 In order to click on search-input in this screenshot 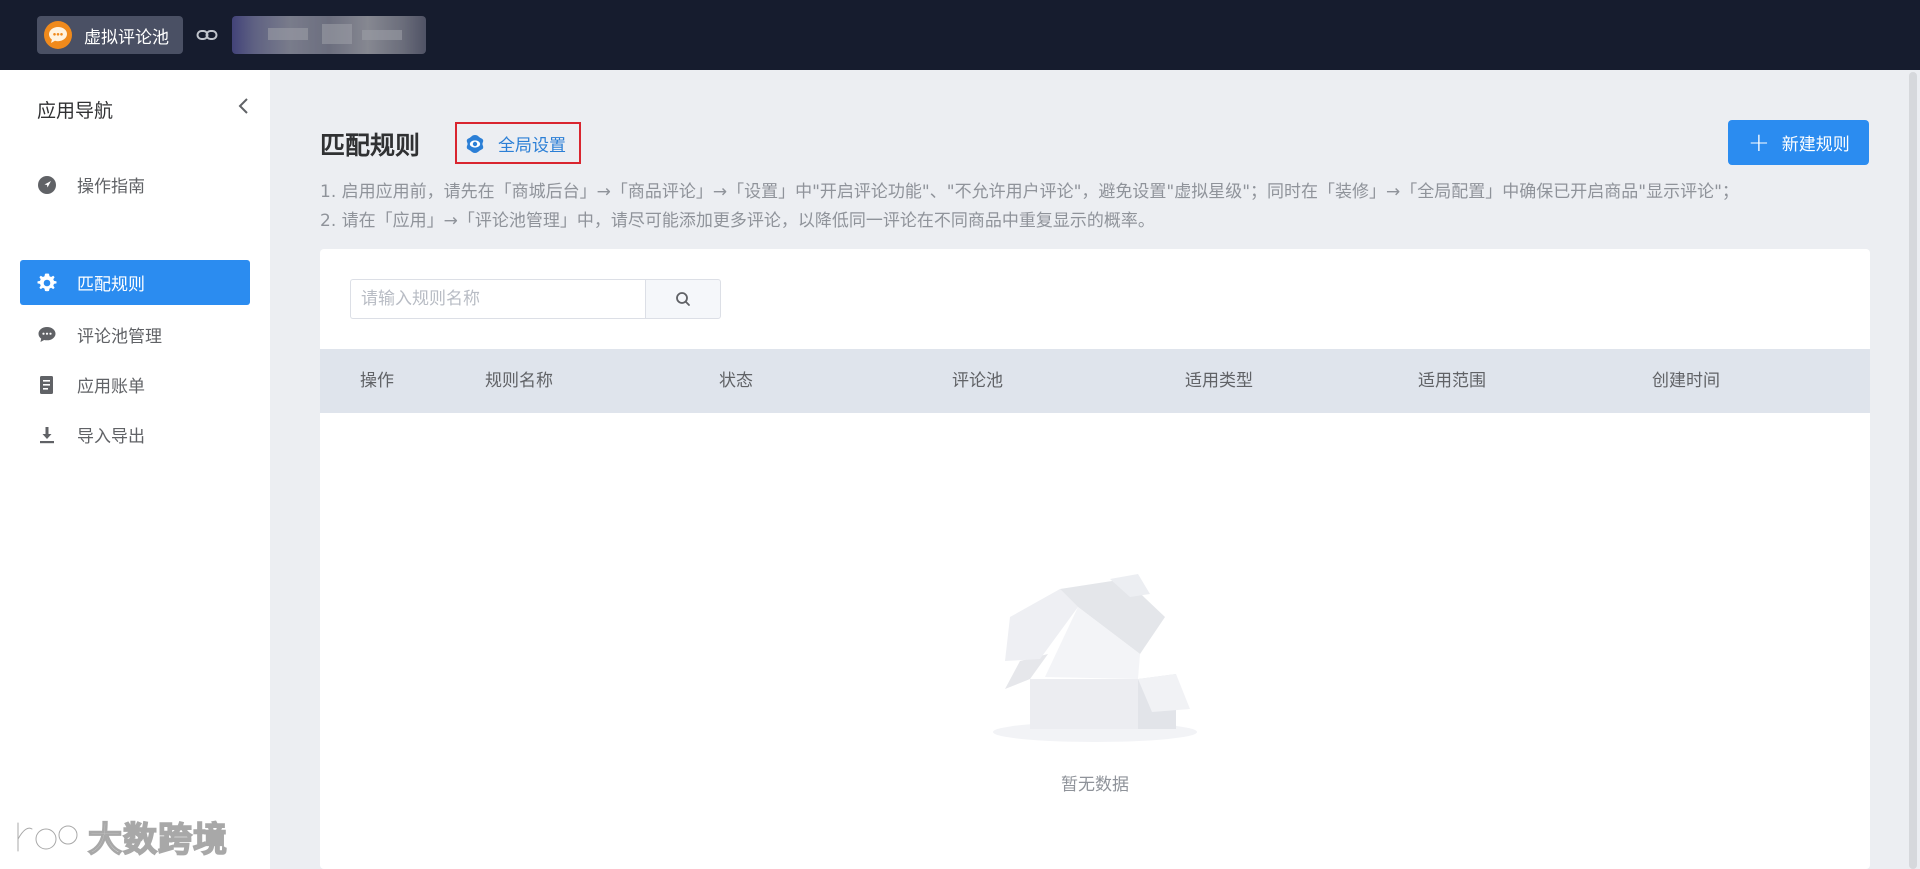, I will do `click(497, 299)`.